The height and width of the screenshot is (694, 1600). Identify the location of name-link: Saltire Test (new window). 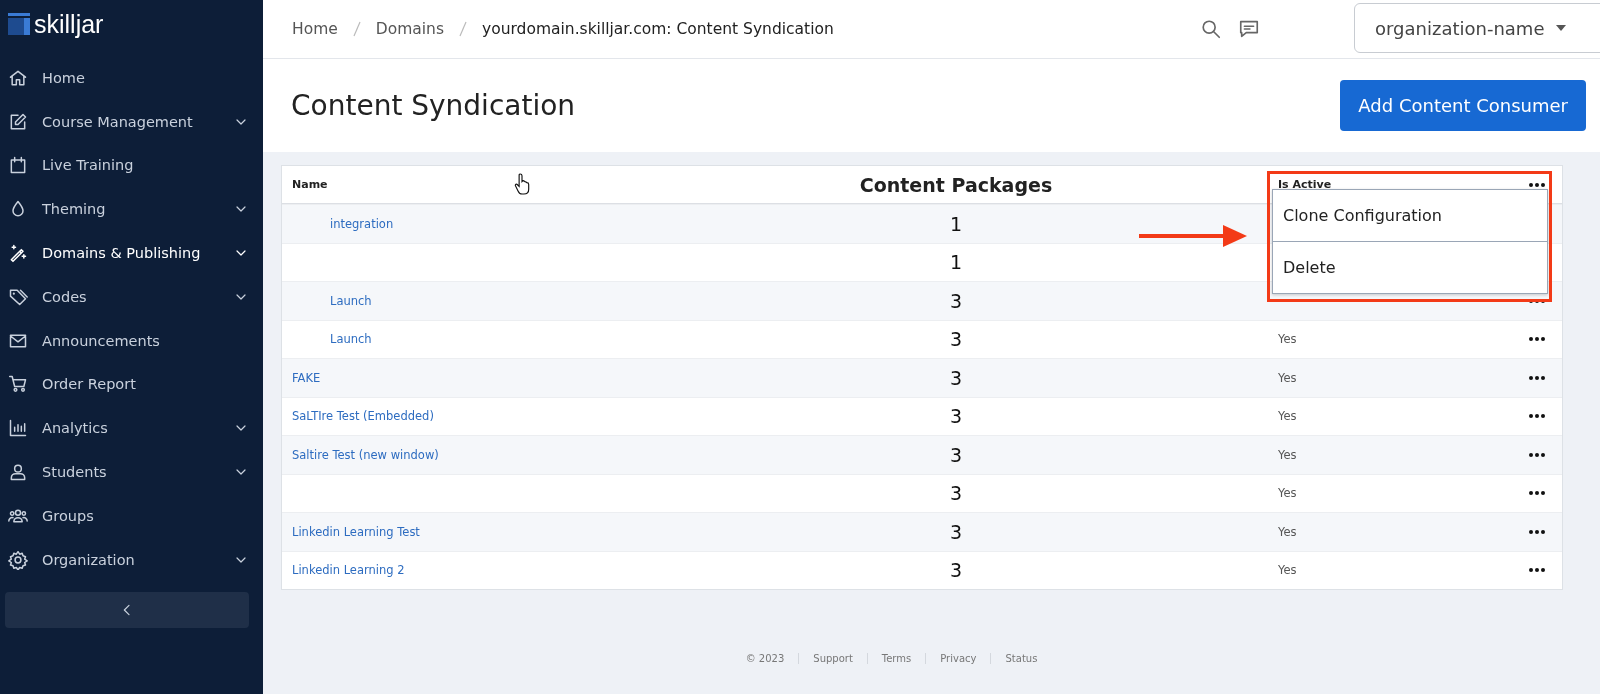
(517, 454).